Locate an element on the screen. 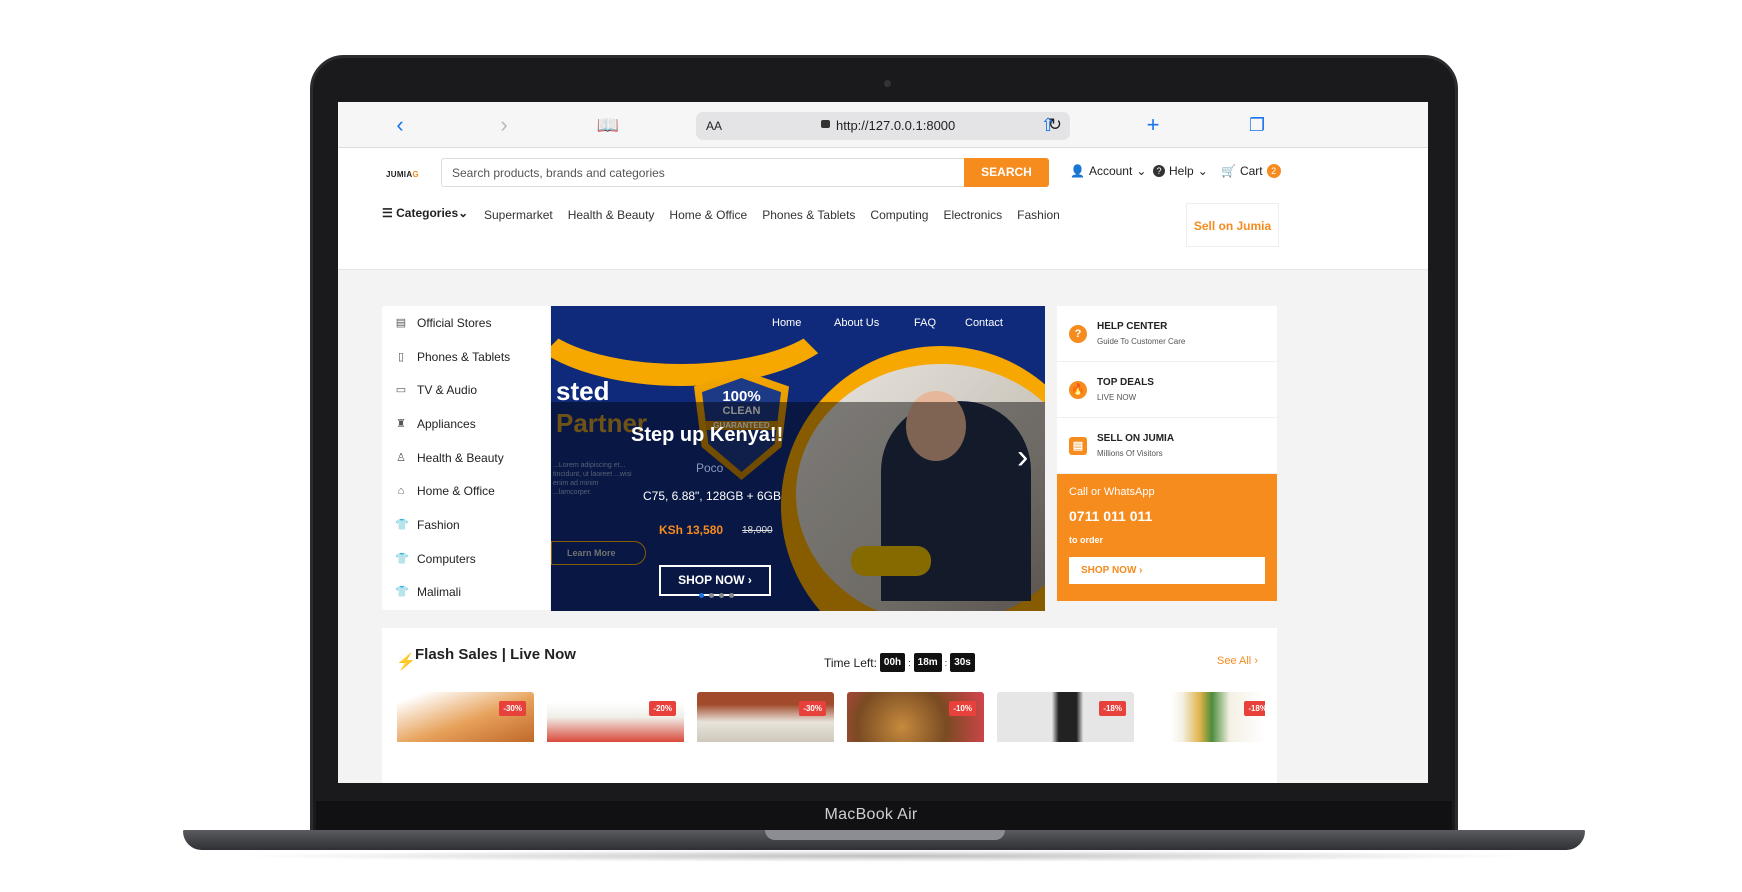  laptop-brand: MacBook Air is located at coordinates (871, 814).